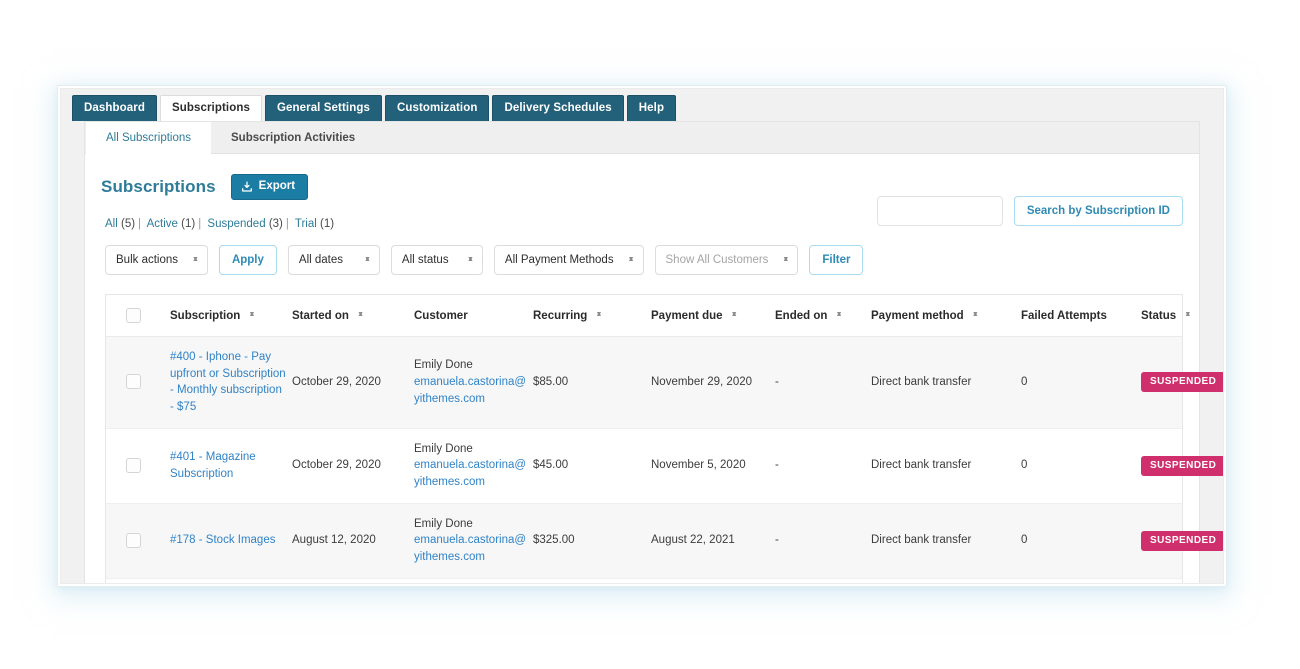  I want to click on status-link-trial: Trial, so click(306, 224).